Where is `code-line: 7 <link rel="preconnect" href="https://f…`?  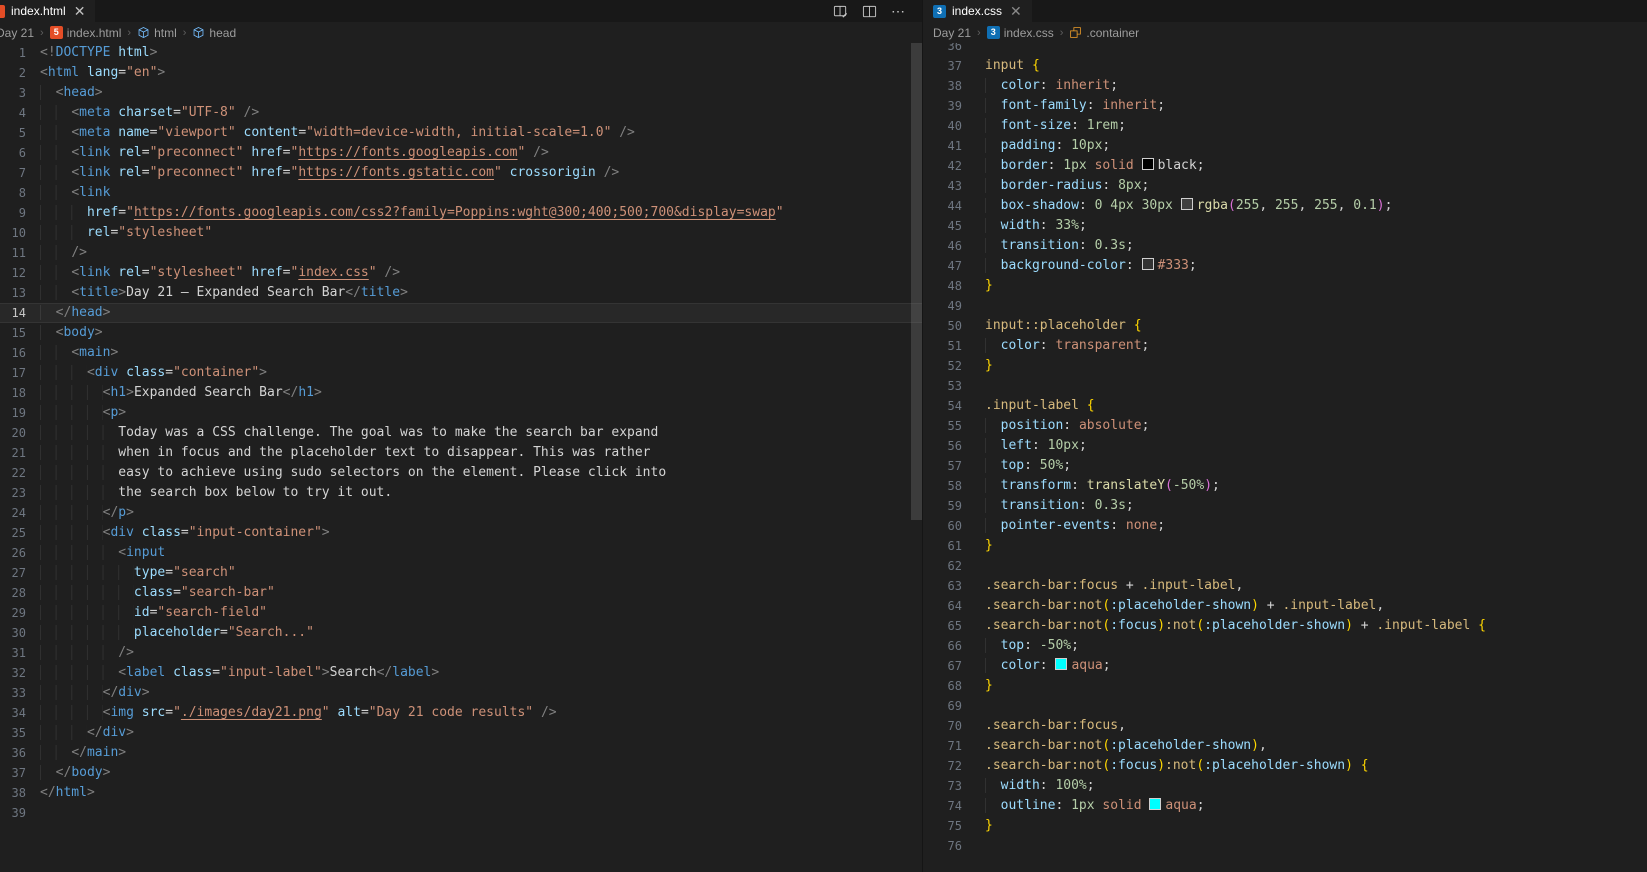
code-line: 7 <link rel="preconnect" href="https://f… is located at coordinates (461, 173).